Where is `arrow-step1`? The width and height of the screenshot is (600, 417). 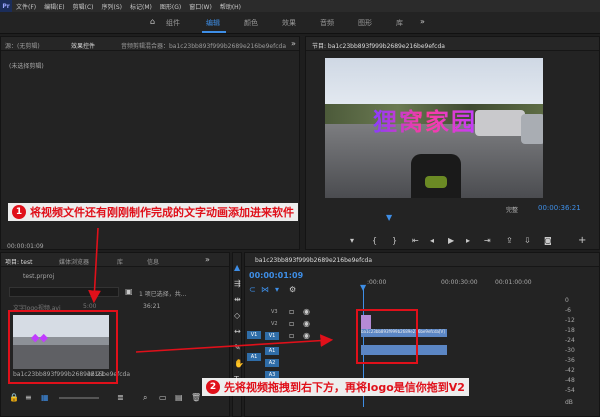 arrow-step1 is located at coordinates (94, 265).